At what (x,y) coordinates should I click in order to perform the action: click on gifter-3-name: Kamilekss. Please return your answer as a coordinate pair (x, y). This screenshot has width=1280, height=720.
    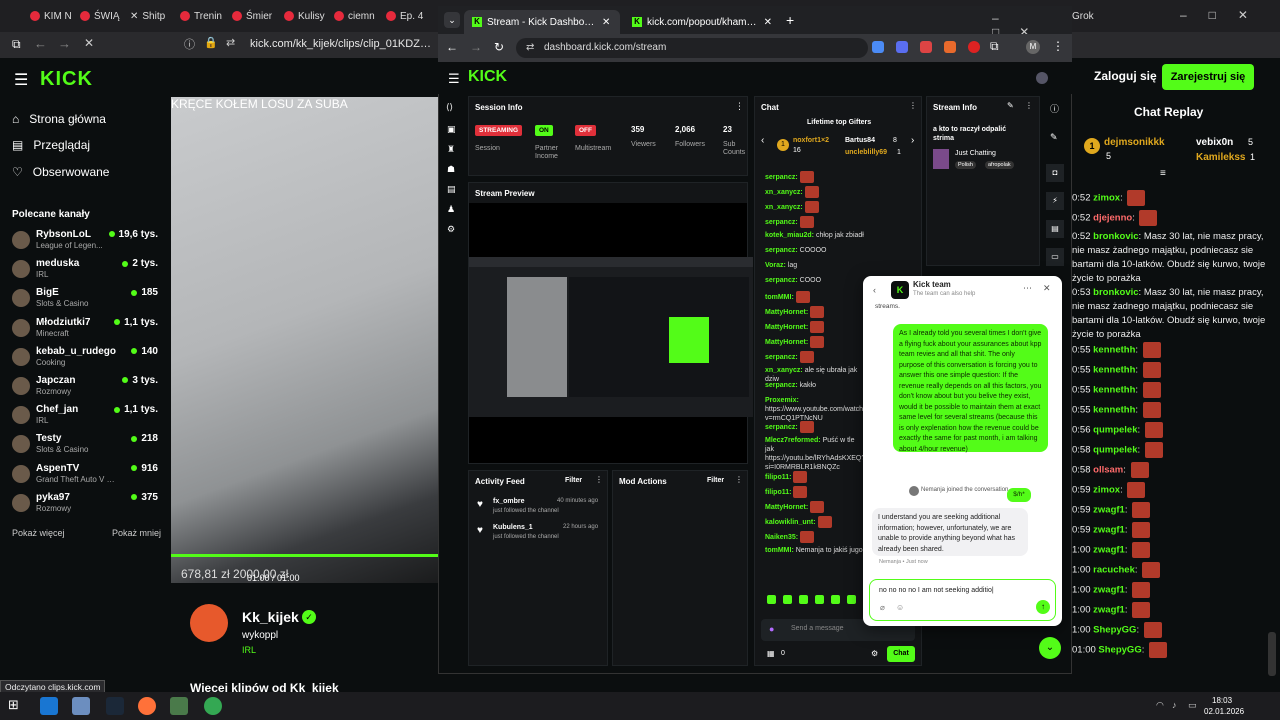
    Looking at the image, I should click on (1220, 157).